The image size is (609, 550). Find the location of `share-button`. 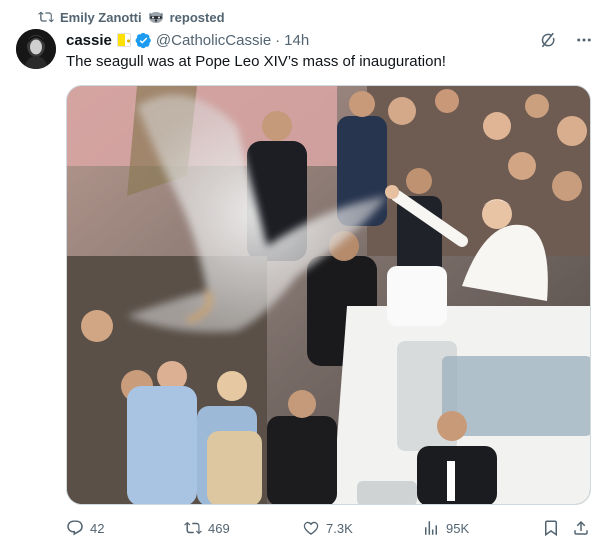

share-button is located at coordinates (581, 528).